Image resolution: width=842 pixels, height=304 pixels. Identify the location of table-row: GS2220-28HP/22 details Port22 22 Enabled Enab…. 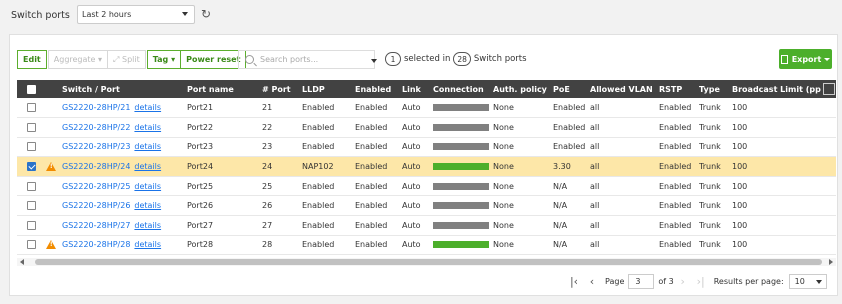
(426, 127).